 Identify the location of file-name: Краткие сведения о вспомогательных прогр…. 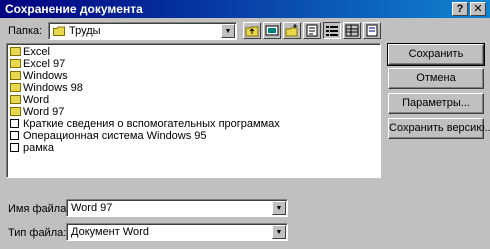
(151, 124).